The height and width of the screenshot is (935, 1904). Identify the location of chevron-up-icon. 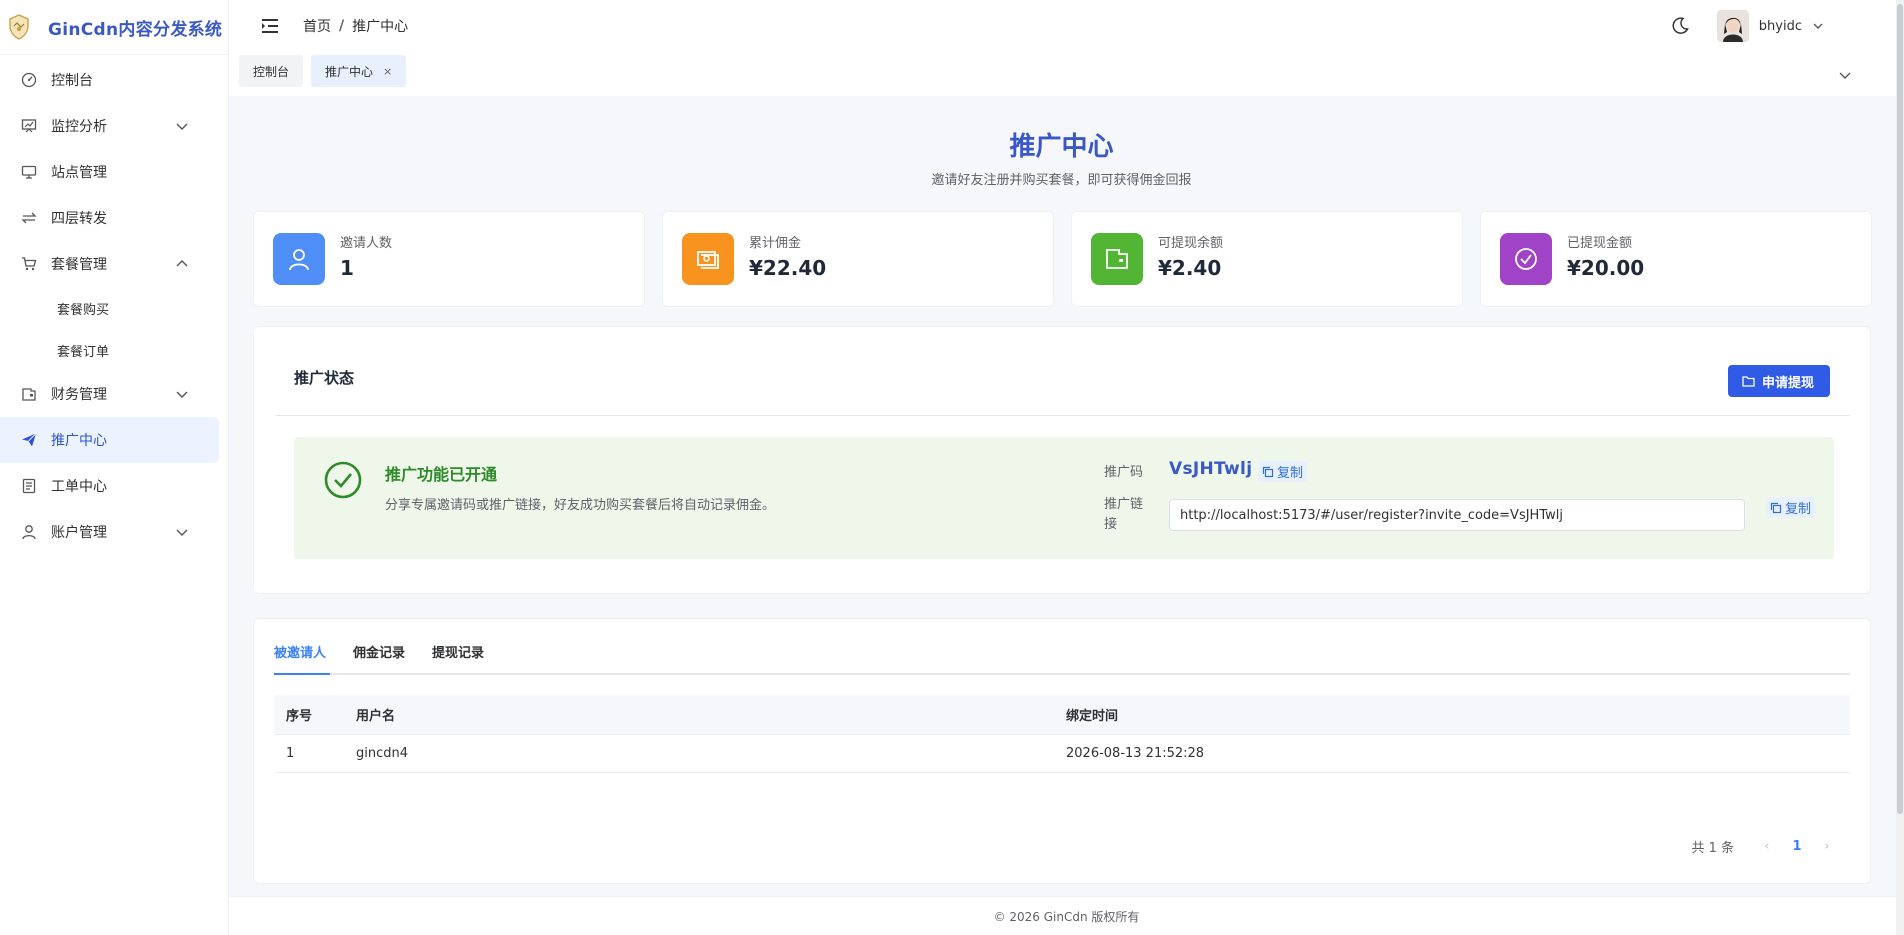
(182, 263).